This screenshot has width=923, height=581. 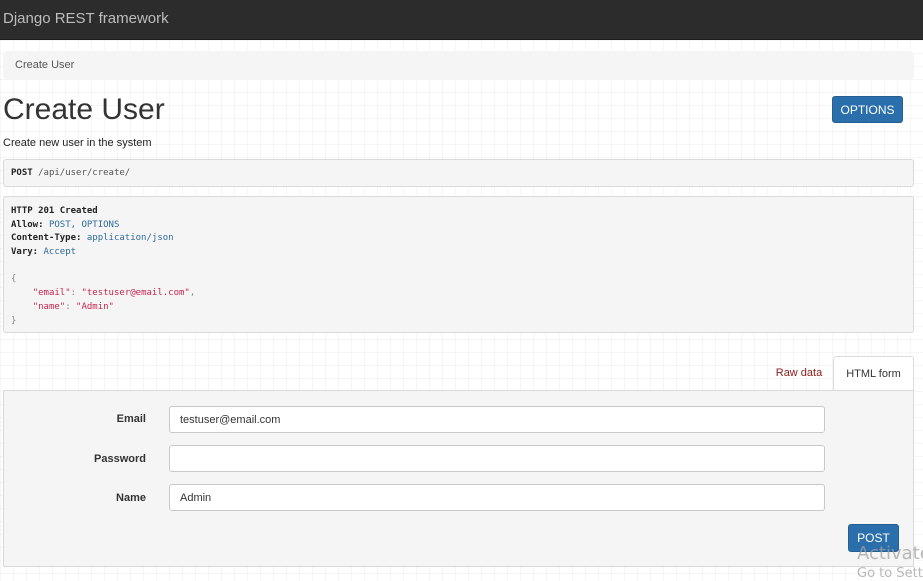 I want to click on json-value-name: "Admin", so click(x=95, y=306).